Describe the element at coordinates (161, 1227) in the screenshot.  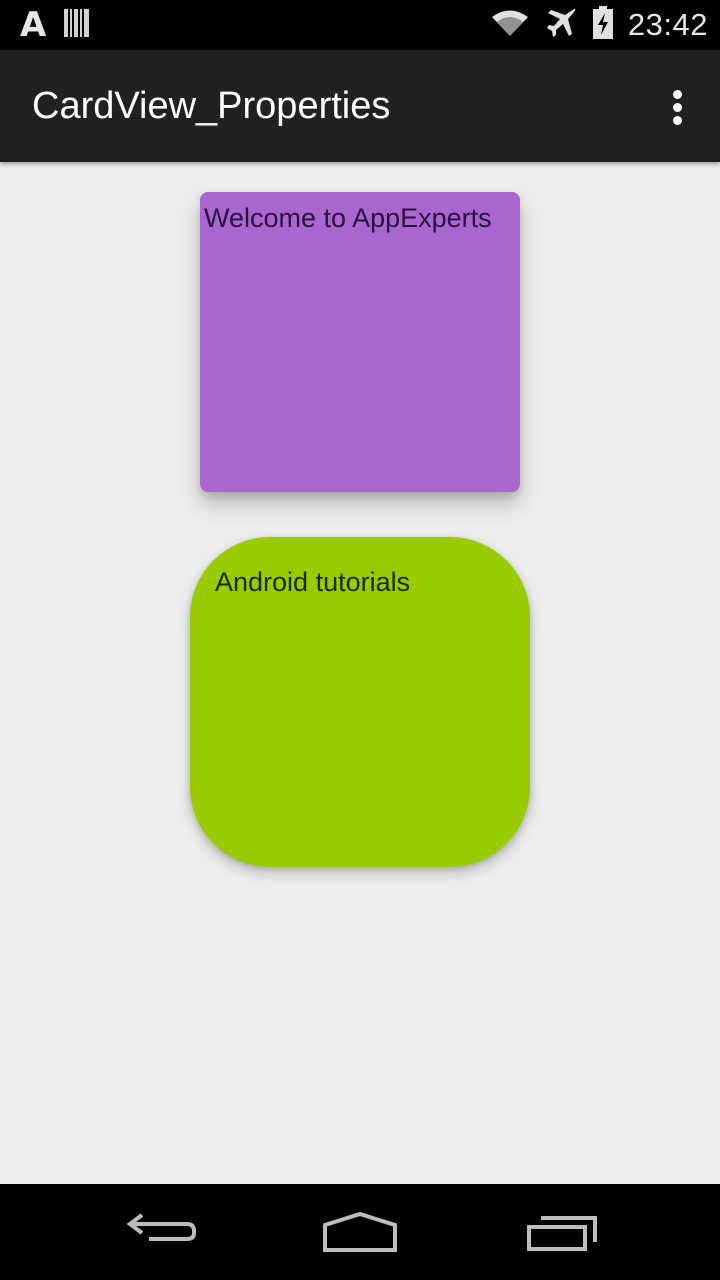
I see `back-icon` at that location.